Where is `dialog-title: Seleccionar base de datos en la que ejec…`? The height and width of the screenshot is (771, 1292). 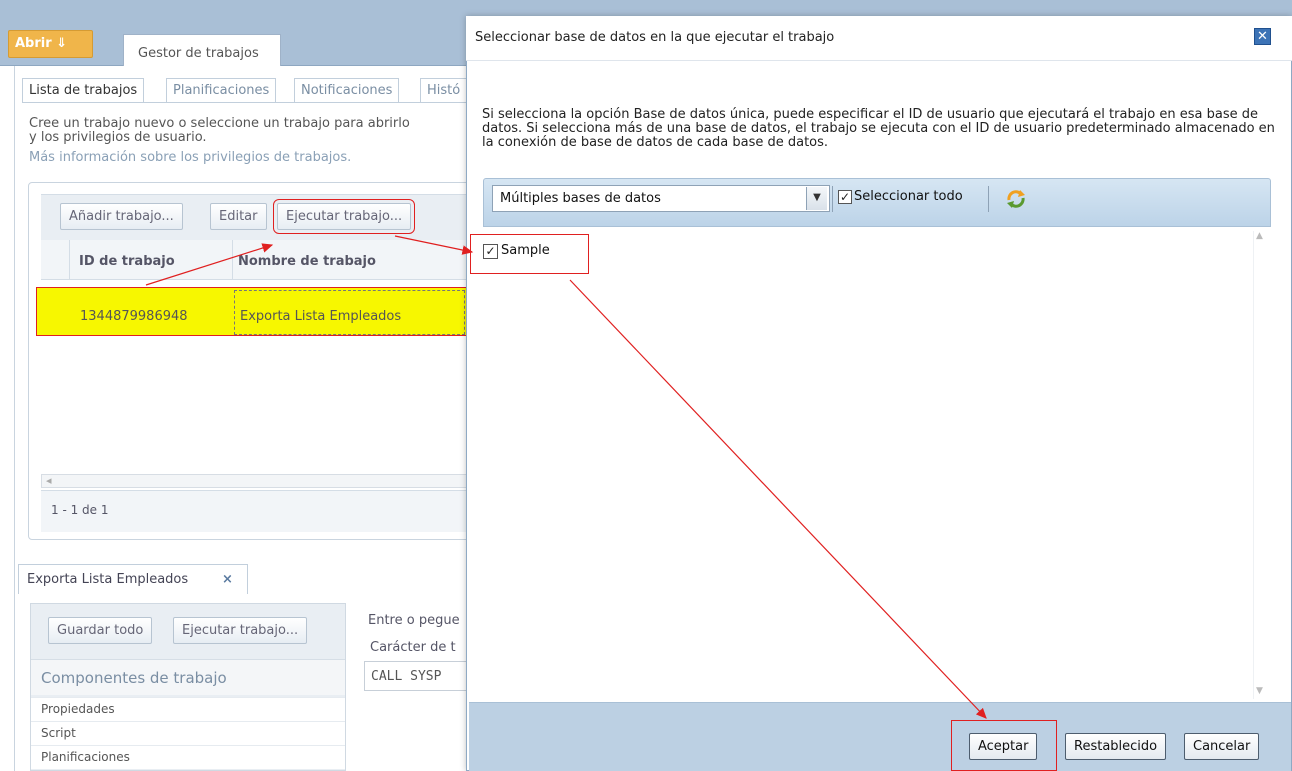 dialog-title: Seleccionar base de datos en la que ejec… is located at coordinates (655, 37).